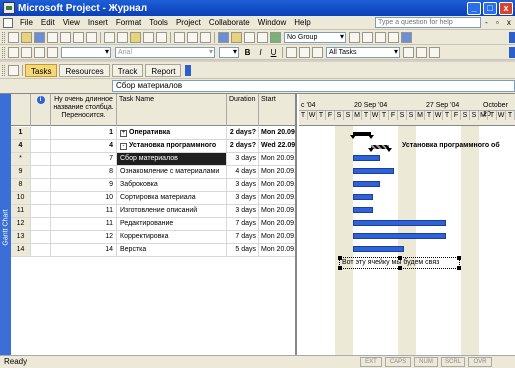 The image size is (515, 368). I want to click on task-name-cell: Ознакомление с материалами, so click(172, 172).